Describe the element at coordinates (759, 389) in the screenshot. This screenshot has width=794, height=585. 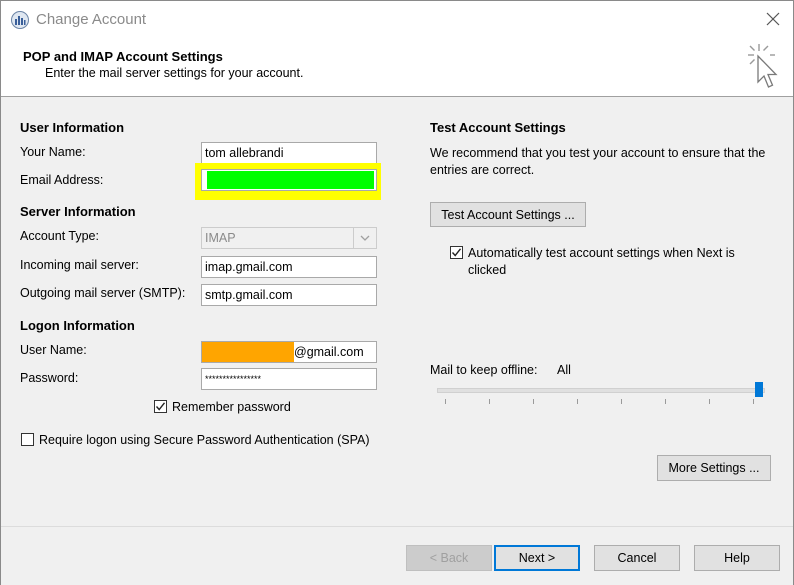
I see `offline-slider-thumb` at that location.